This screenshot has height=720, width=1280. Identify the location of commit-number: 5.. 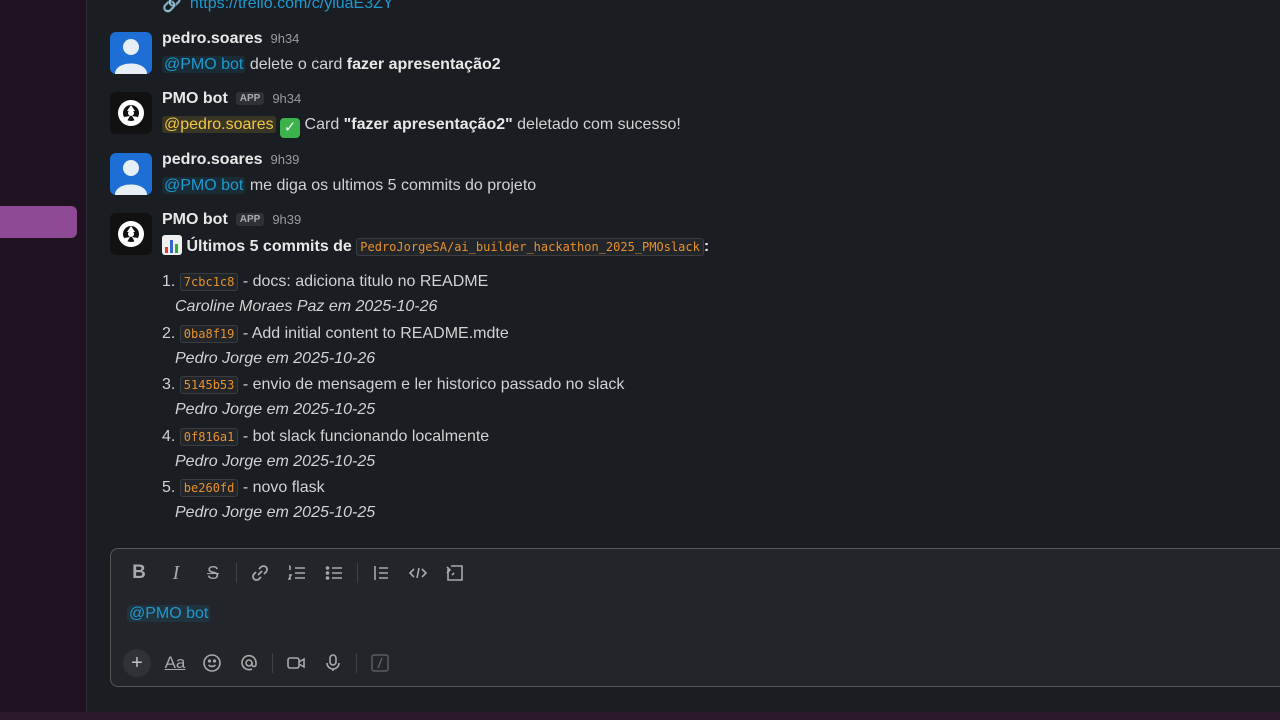
(169, 487).